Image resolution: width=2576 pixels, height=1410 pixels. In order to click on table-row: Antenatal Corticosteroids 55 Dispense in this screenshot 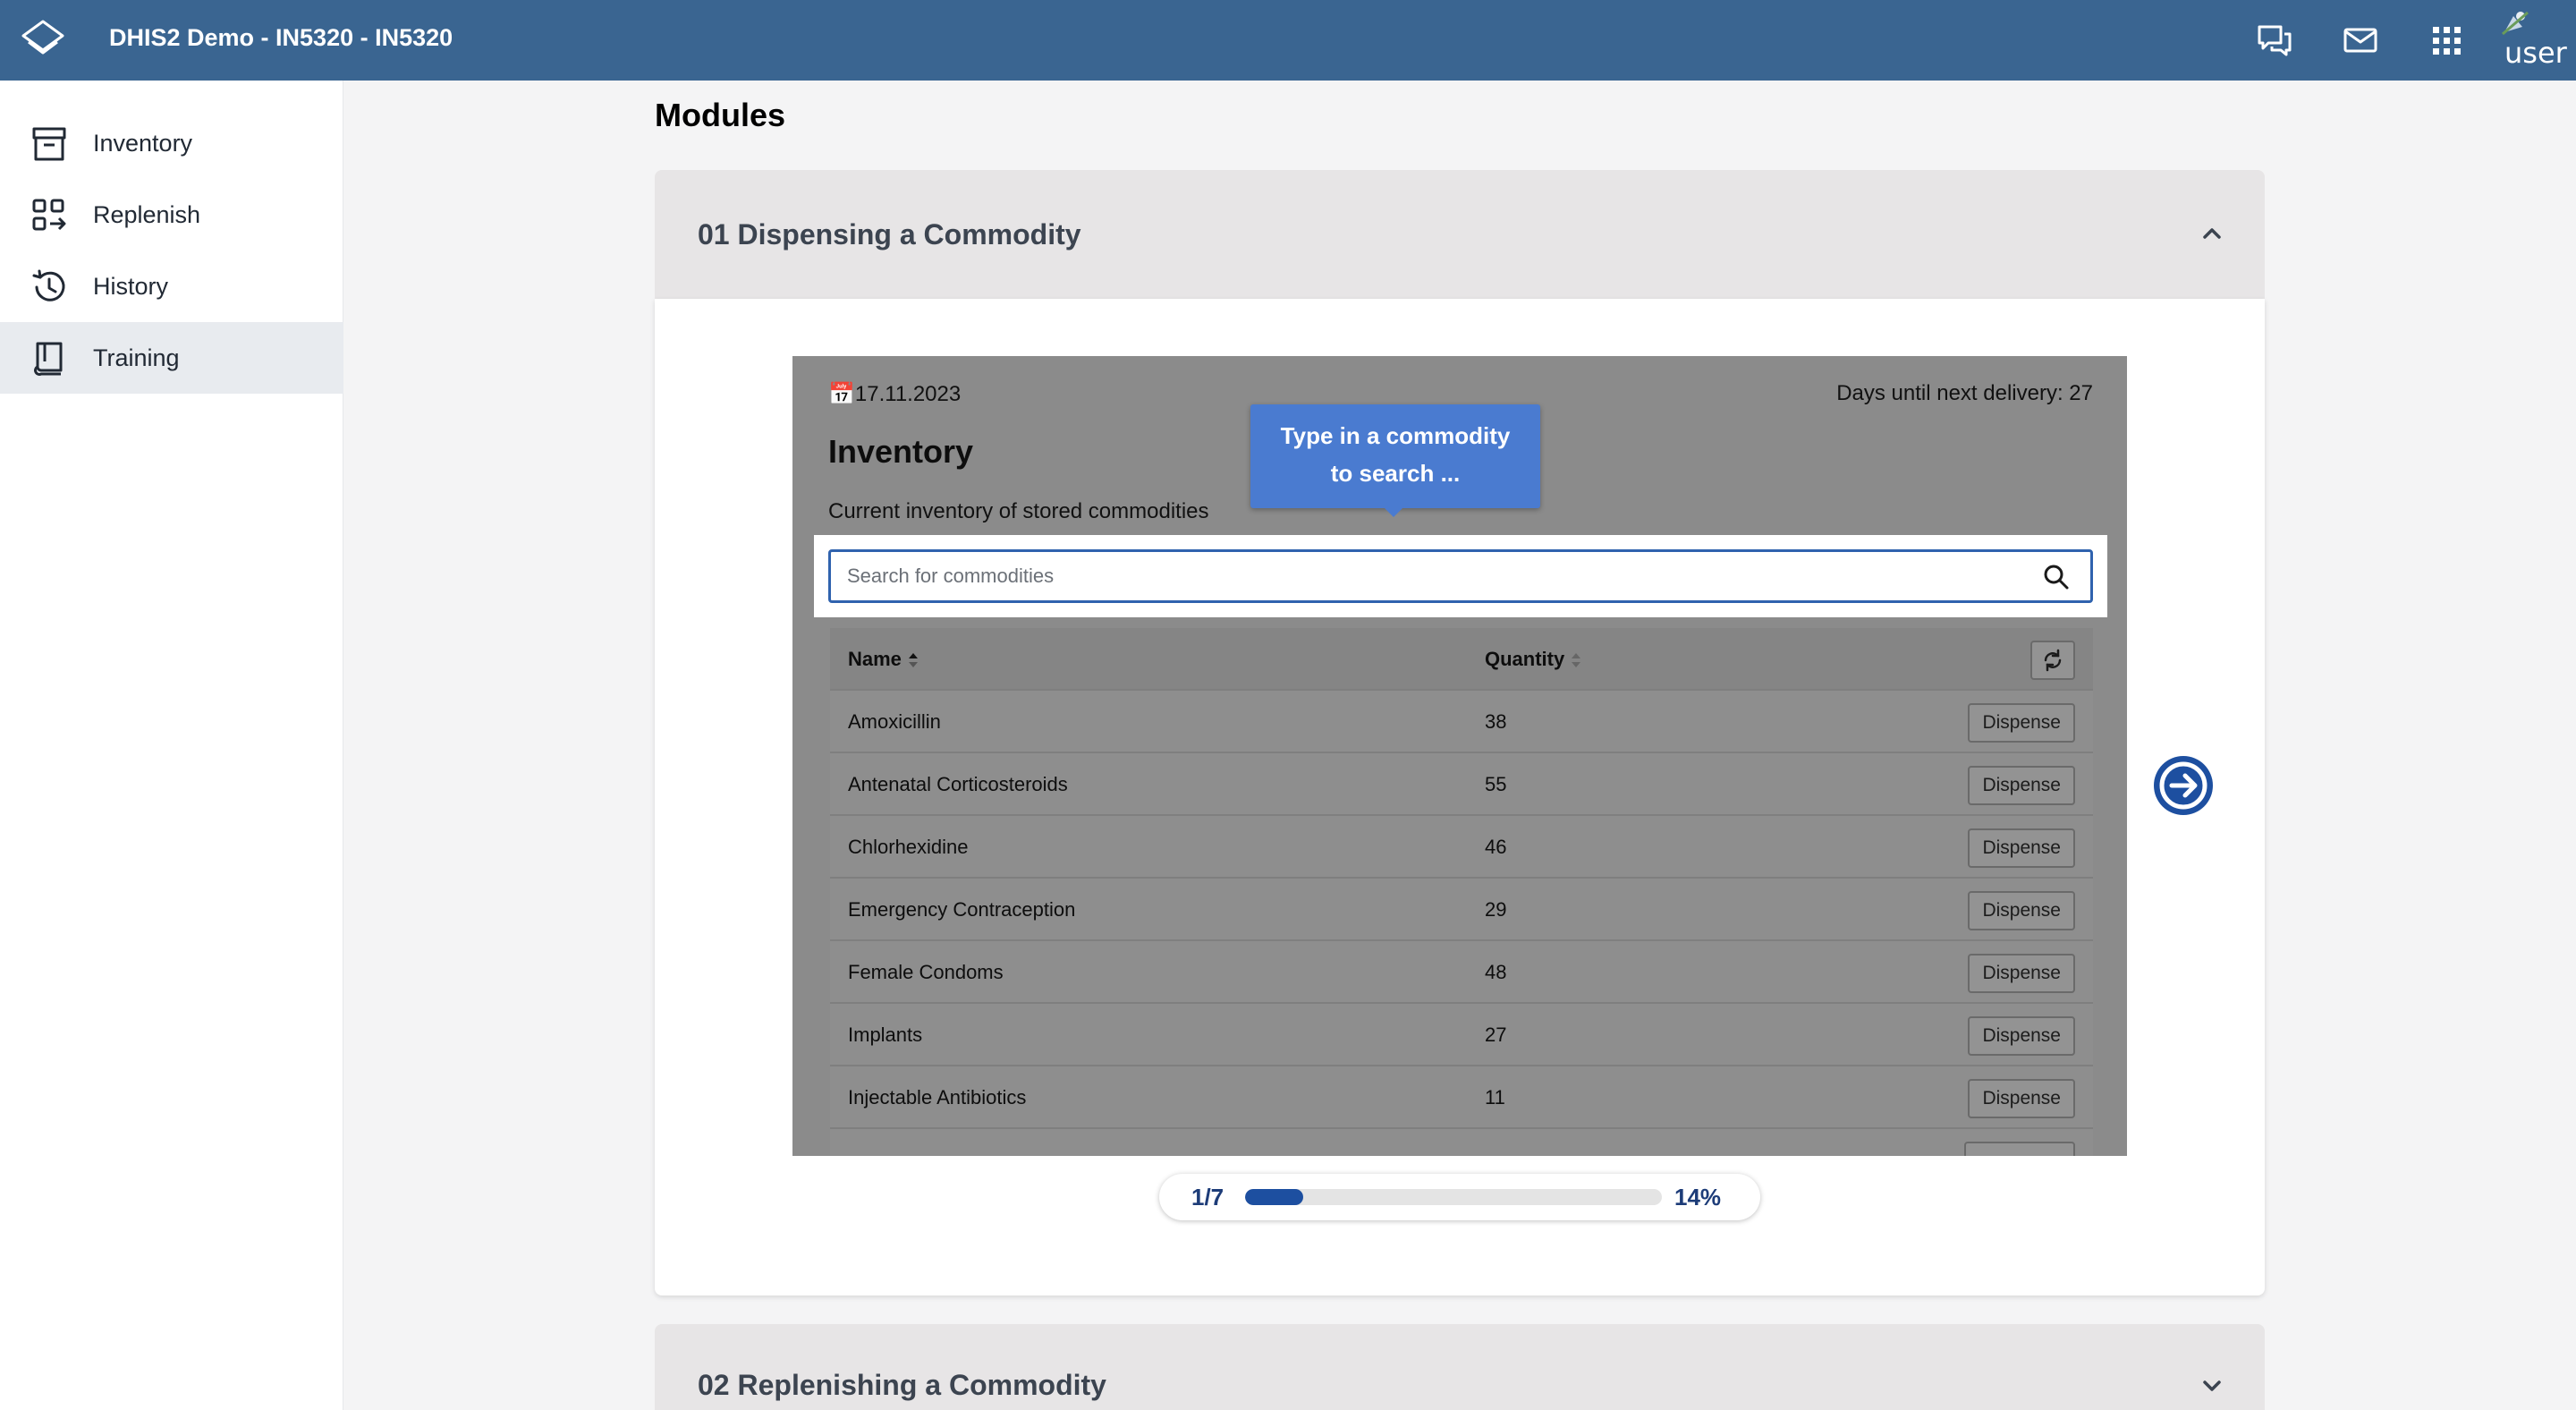, I will do `click(1461, 785)`.